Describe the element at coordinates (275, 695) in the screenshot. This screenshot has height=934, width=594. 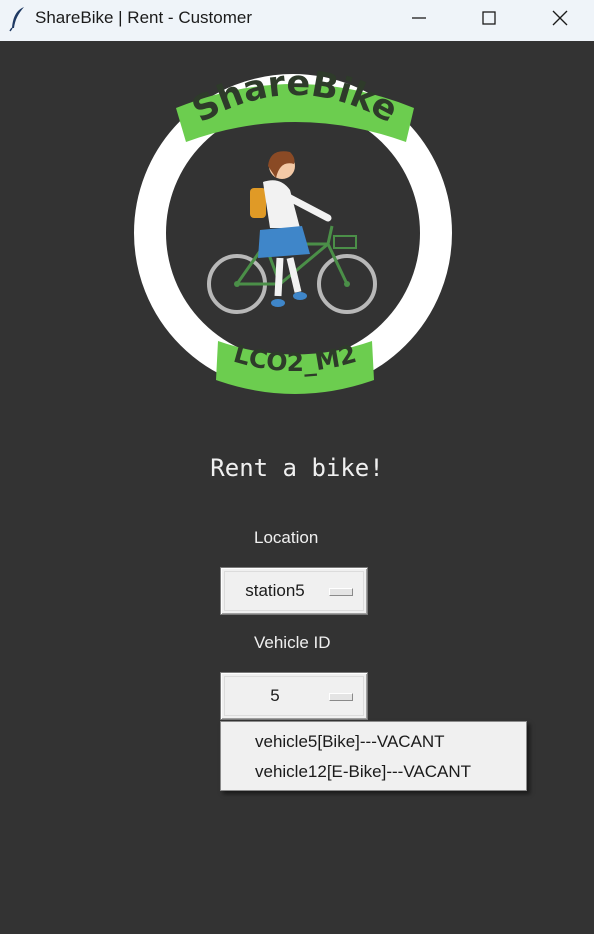
I see `vehicle-selected-value: 5` at that location.